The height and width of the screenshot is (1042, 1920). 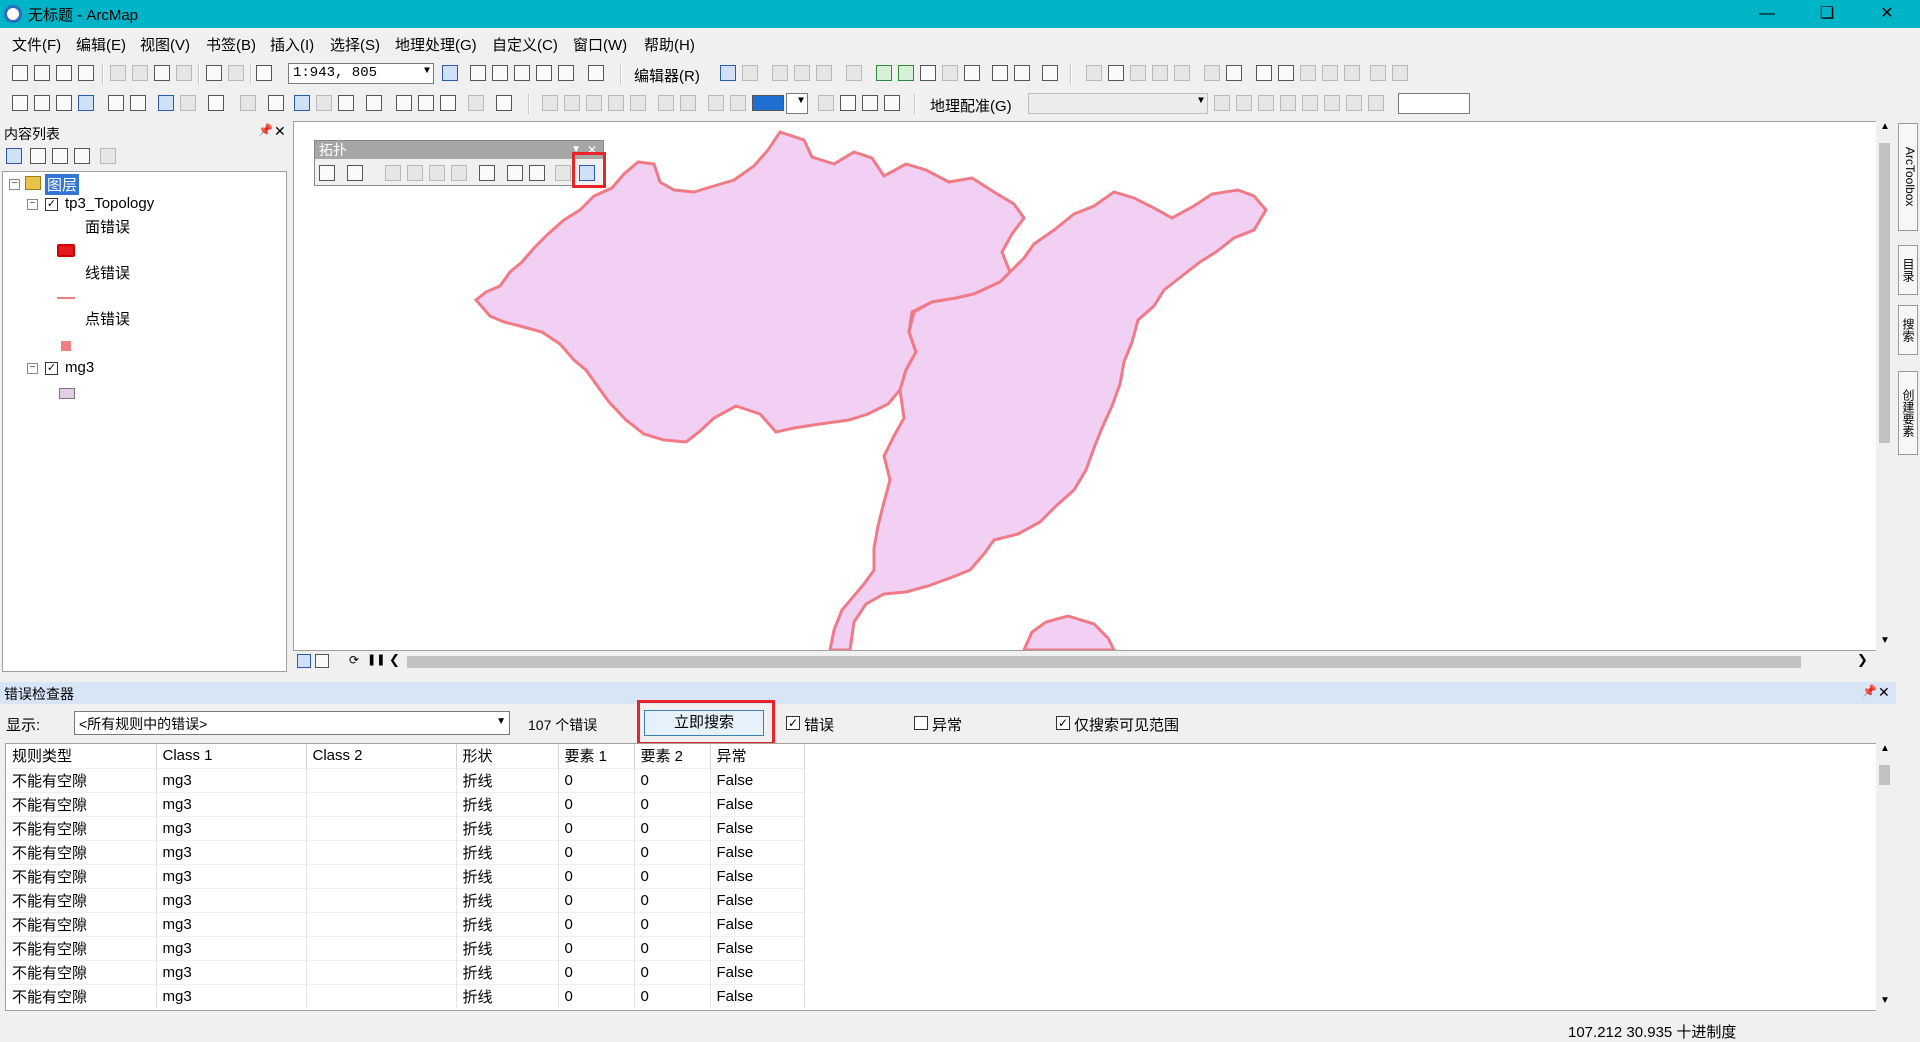 I want to click on fixed-zoom-in-icon, so click(x=116, y=103).